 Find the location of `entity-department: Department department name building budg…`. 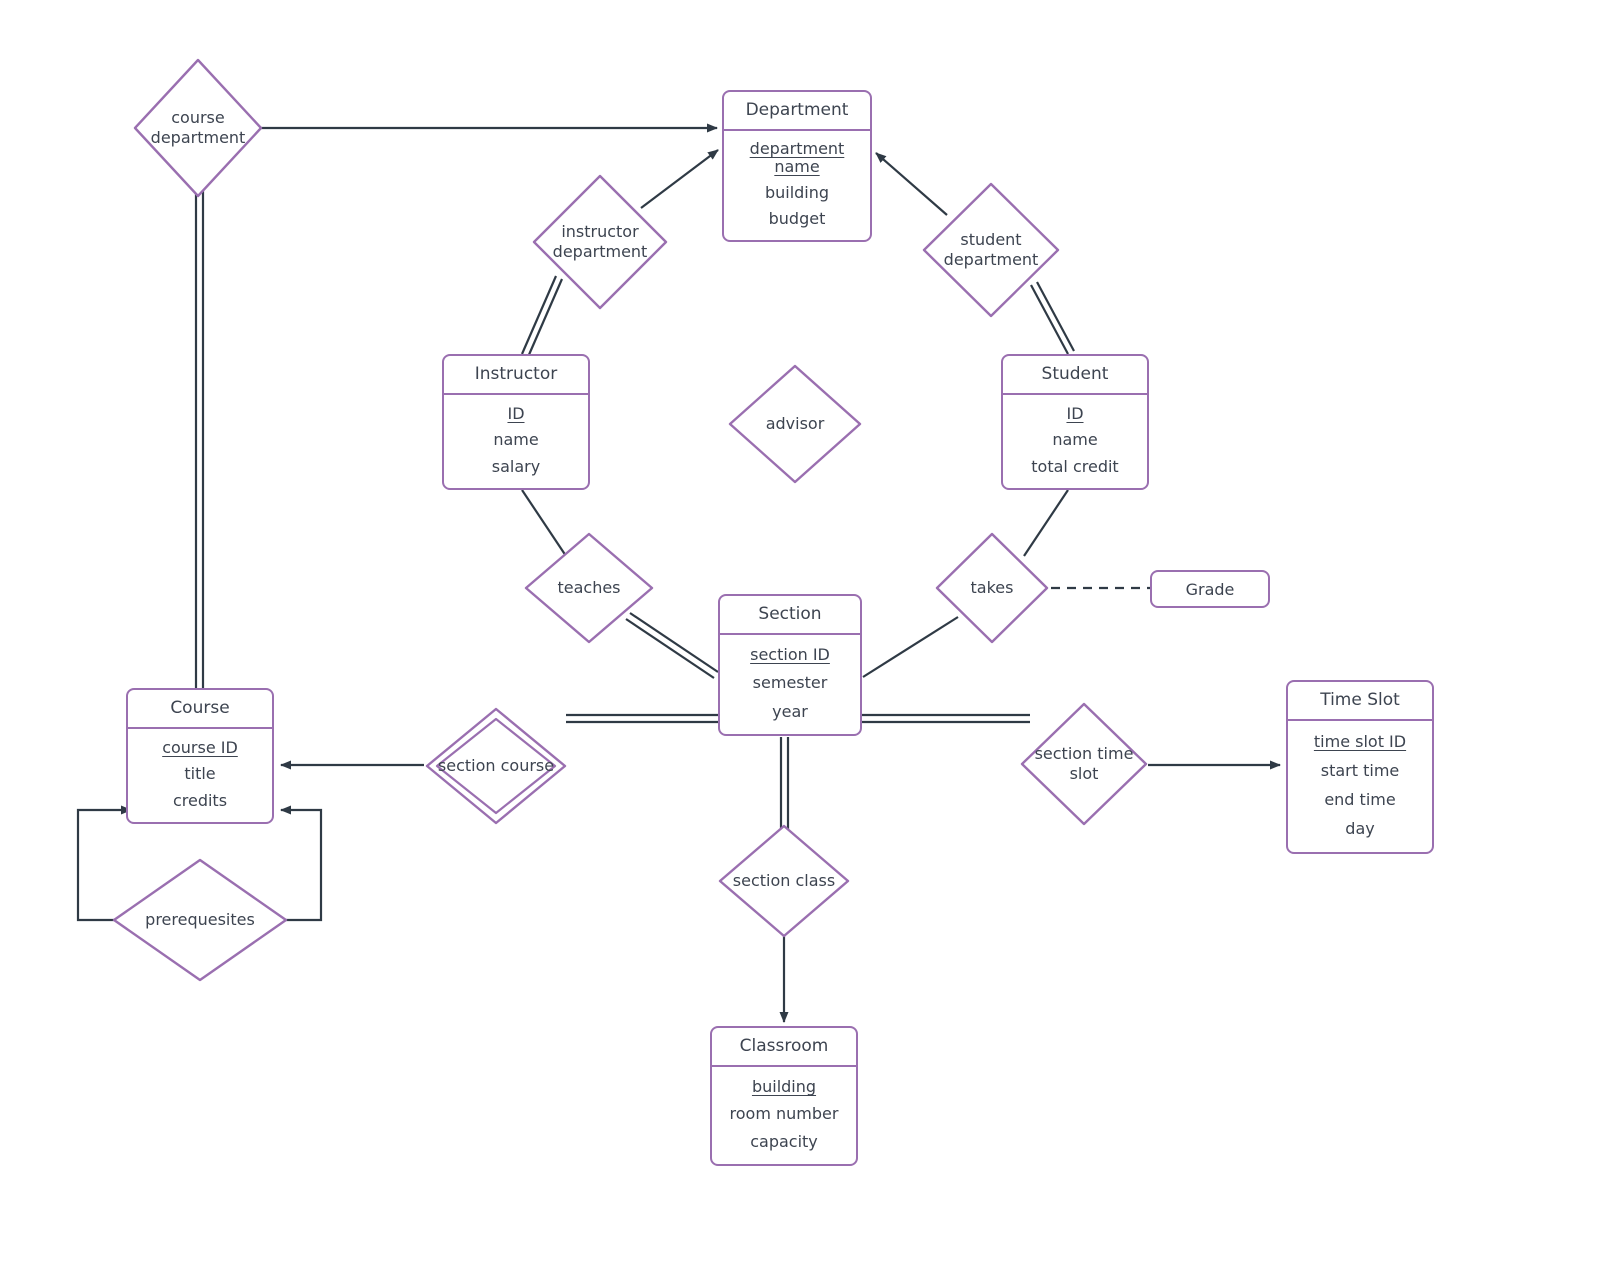

entity-department: Department department name building budg… is located at coordinates (797, 166).